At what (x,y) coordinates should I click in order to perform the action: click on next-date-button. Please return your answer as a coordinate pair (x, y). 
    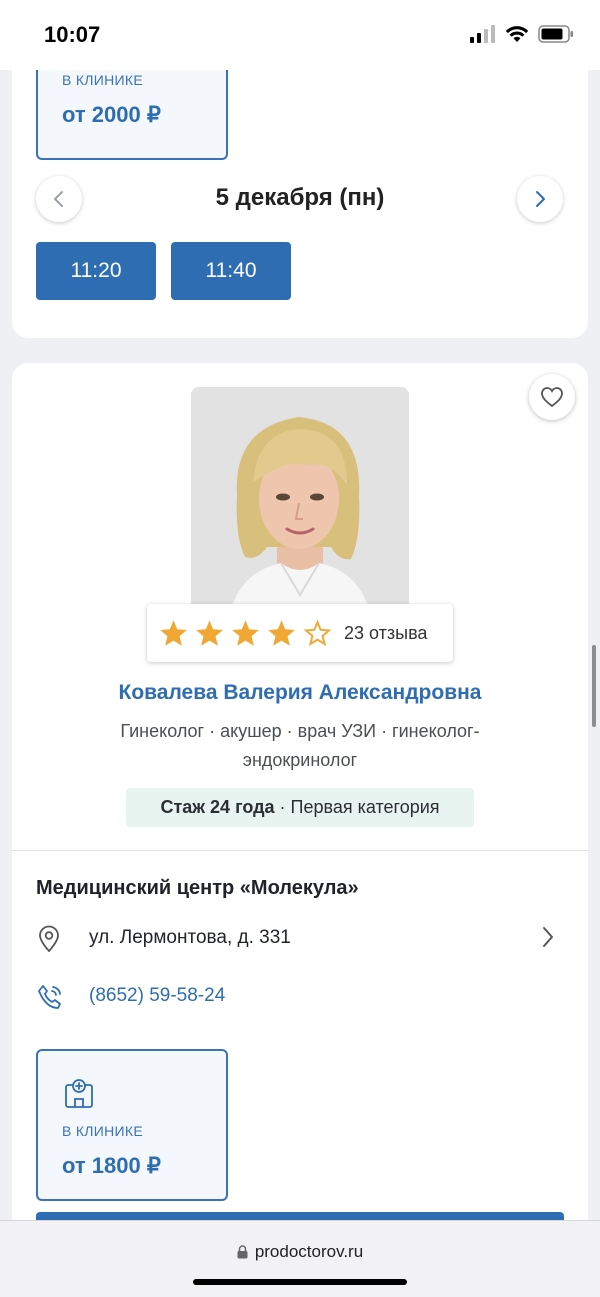
    Looking at the image, I should click on (540, 199).